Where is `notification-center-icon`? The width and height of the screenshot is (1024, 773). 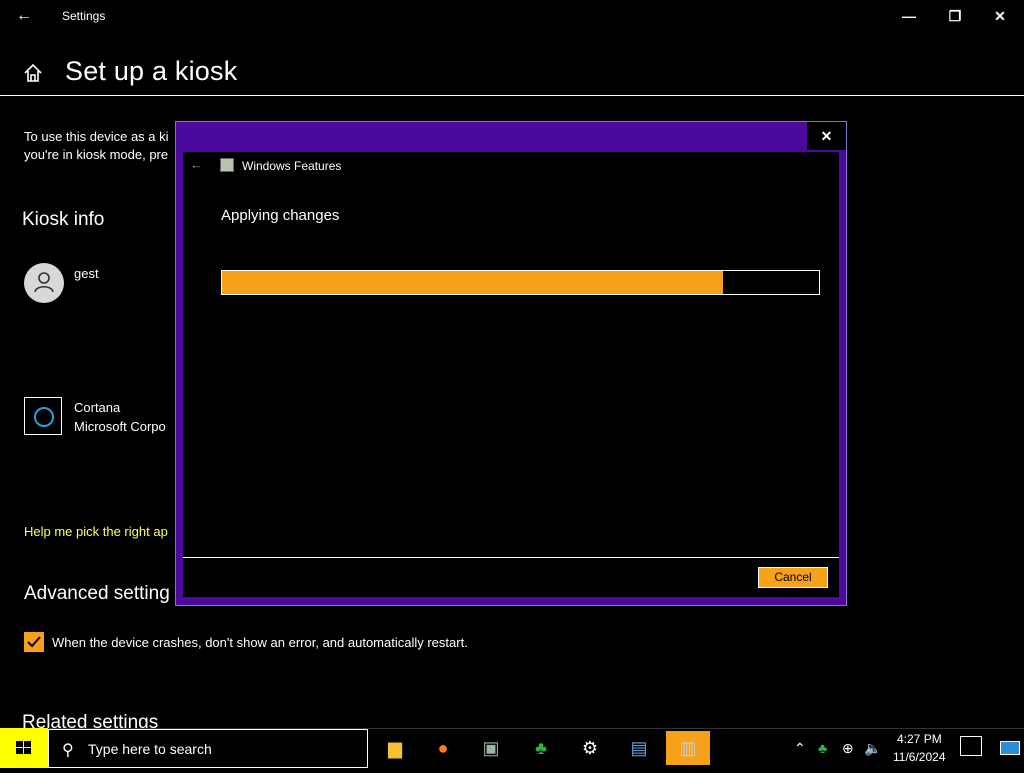
notification-center-icon is located at coordinates (971, 746).